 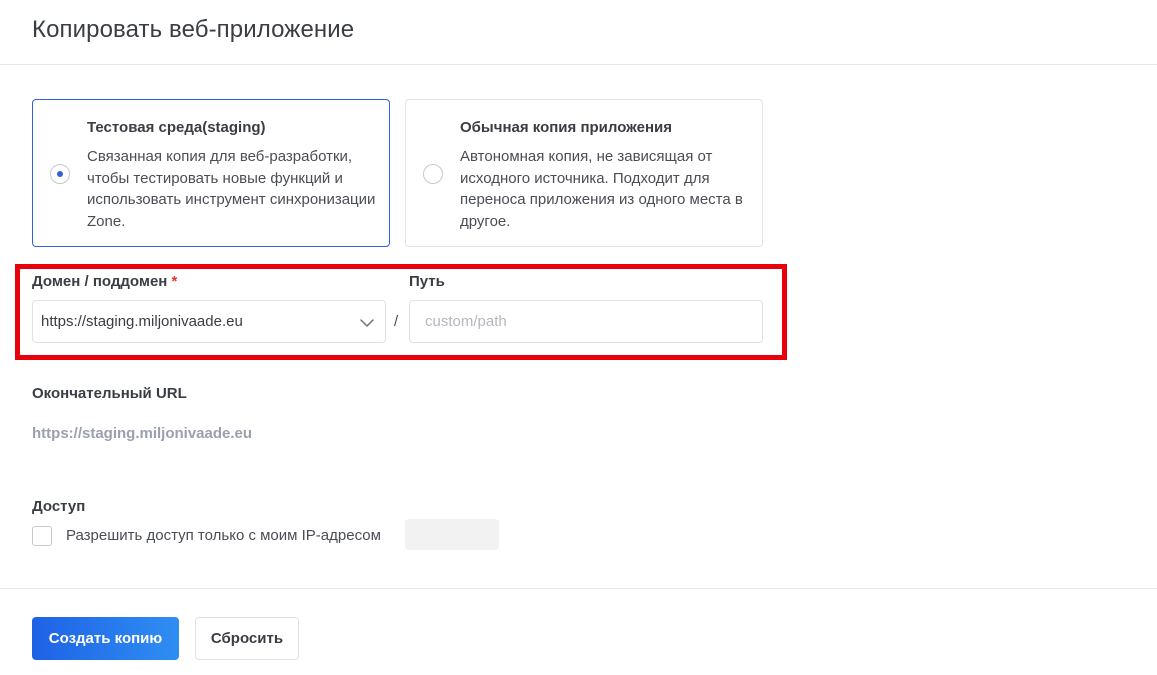 What do you see at coordinates (60, 174) in the screenshot?
I see `radio-staging` at bounding box center [60, 174].